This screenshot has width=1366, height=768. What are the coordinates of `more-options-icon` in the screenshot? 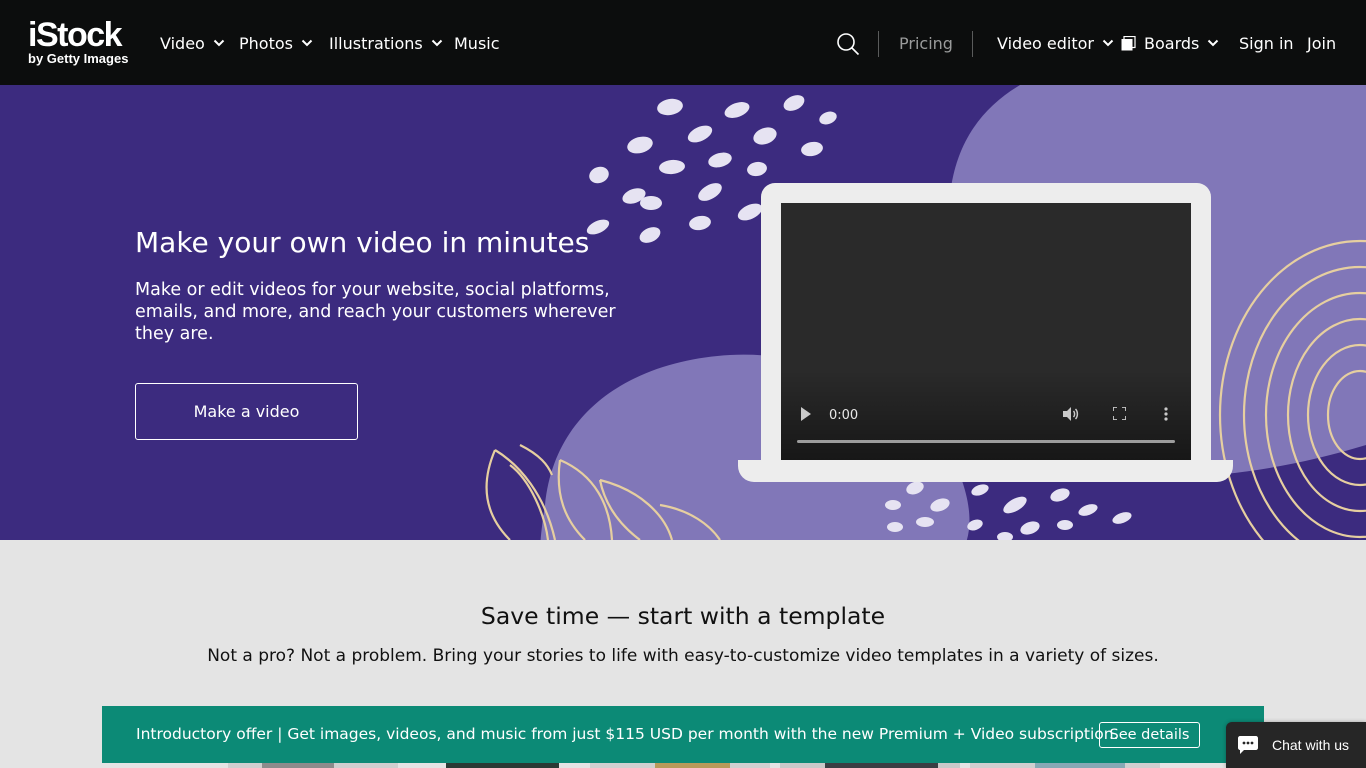 It's located at (1166, 414).